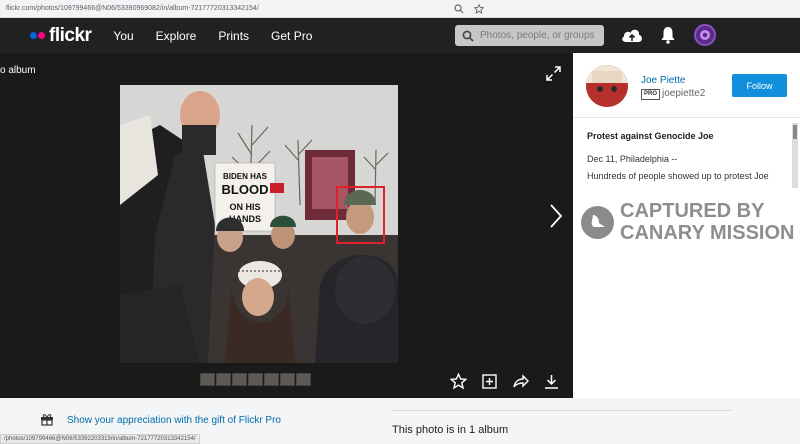  Describe the element at coordinates (651, 94) in the screenshot. I see `pro-badge: PRO` at that location.